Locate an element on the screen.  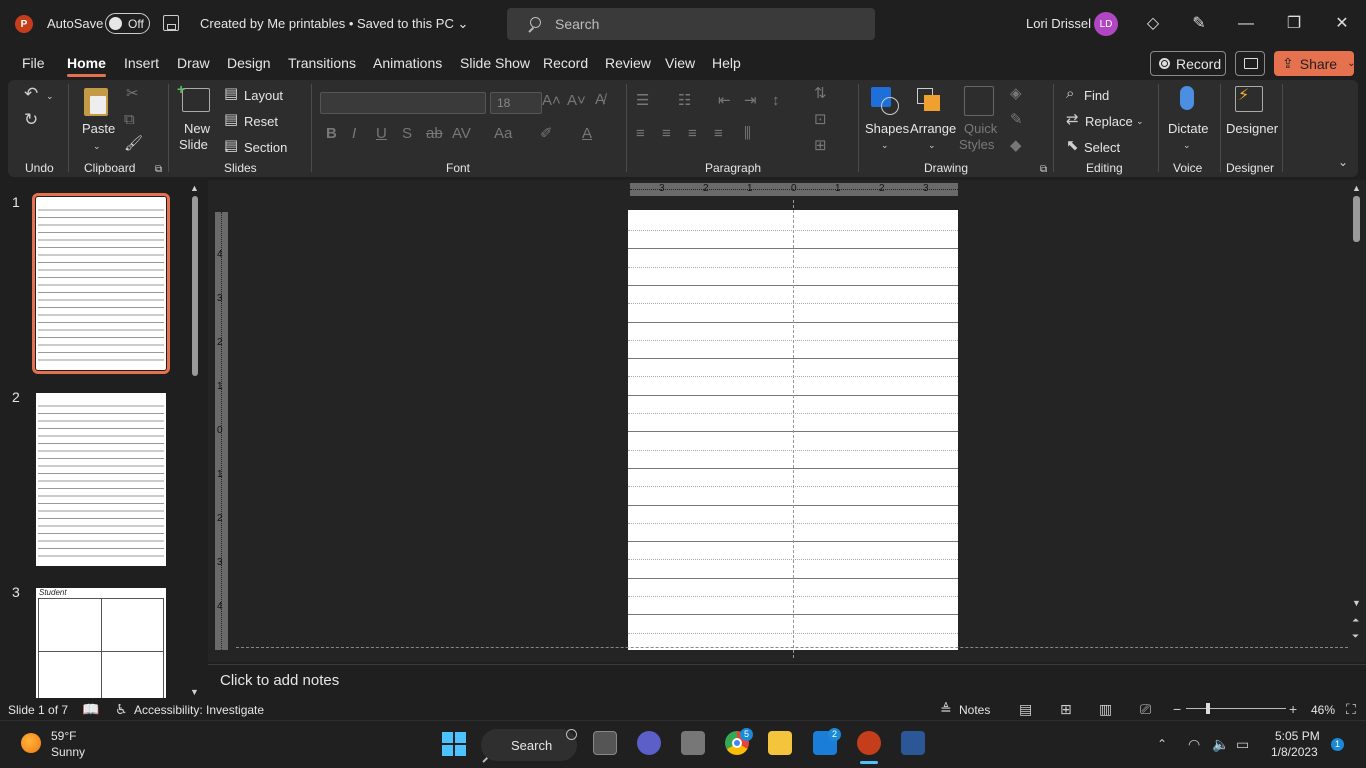
shadow-icon: S is located at coordinates (407, 134).